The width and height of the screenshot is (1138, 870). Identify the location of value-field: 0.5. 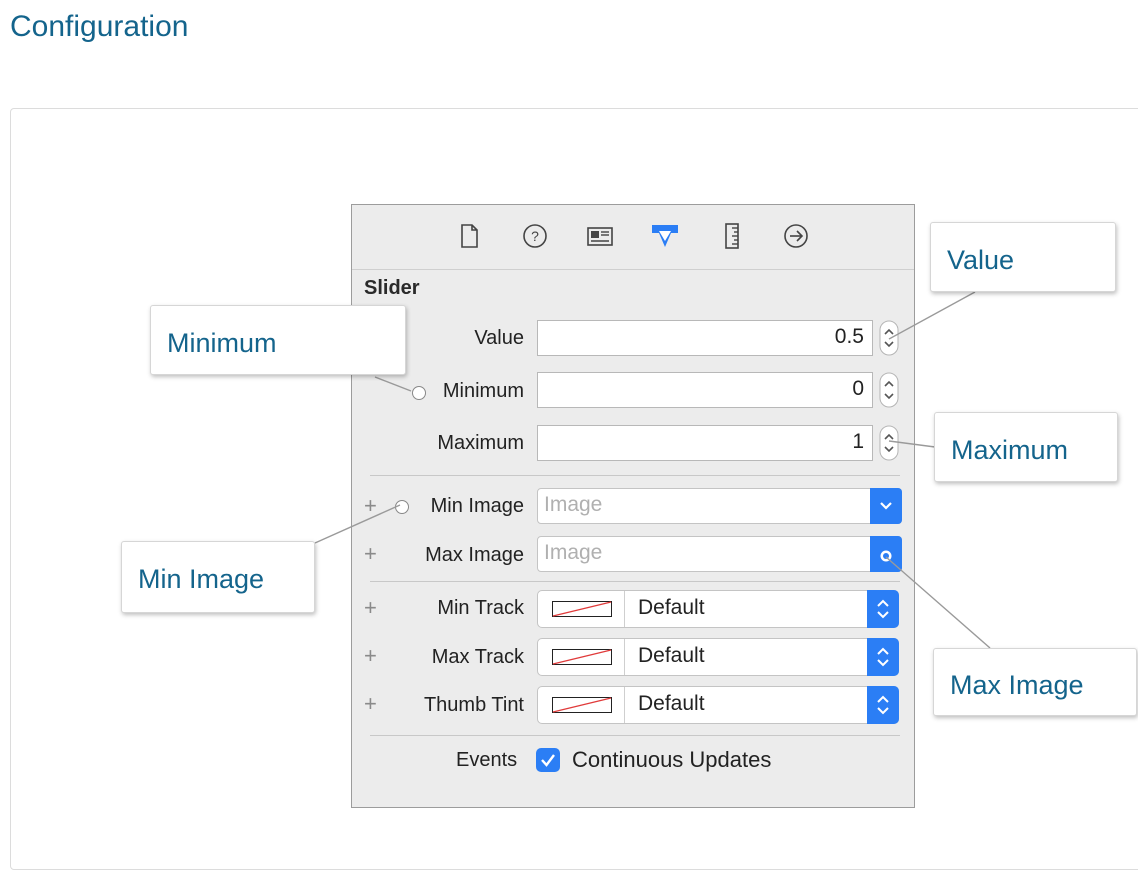
(705, 338).